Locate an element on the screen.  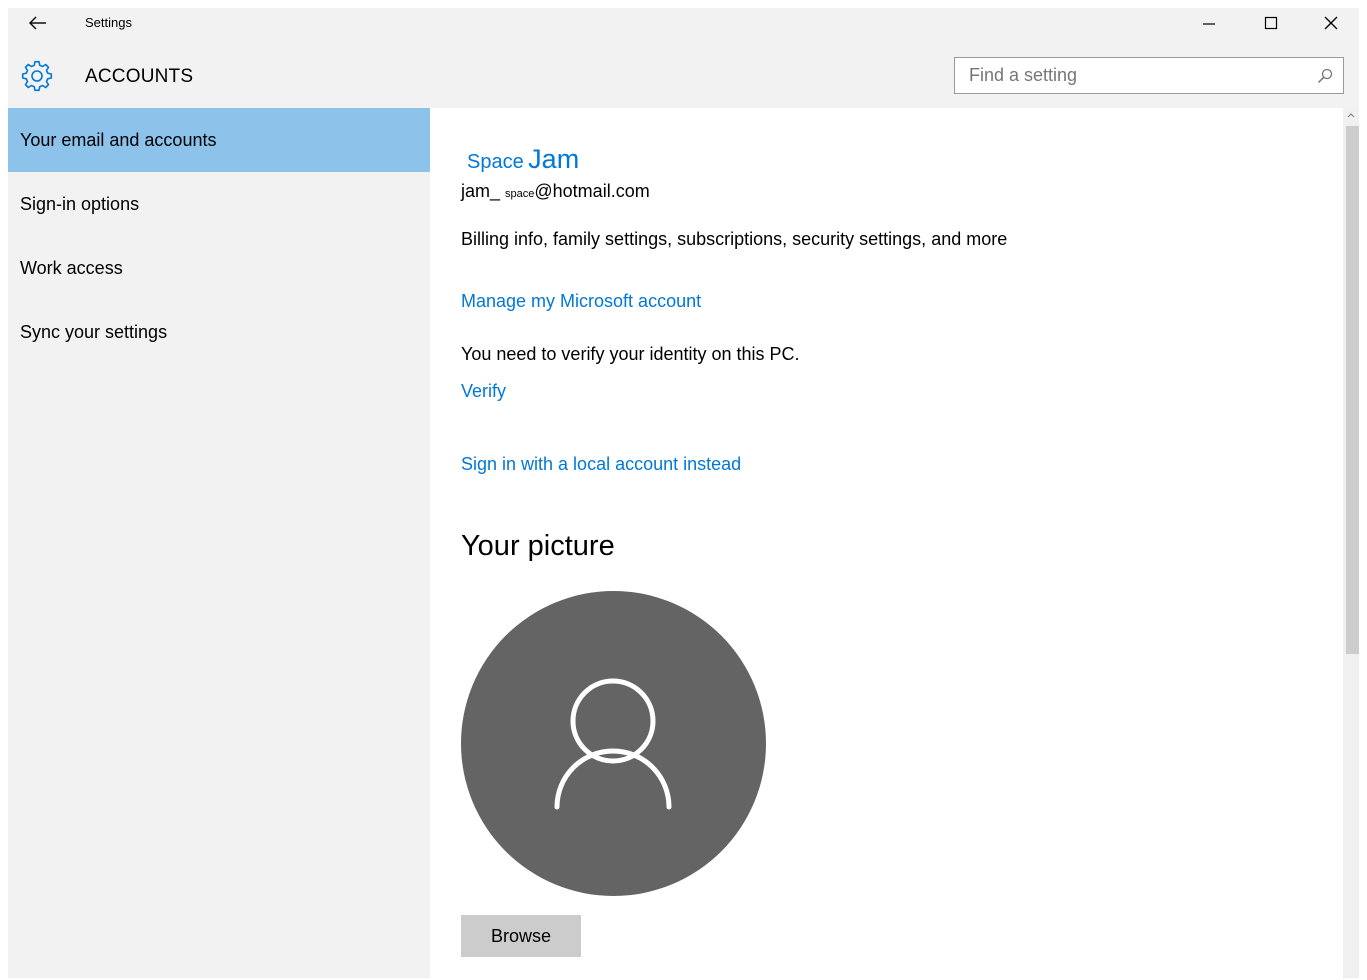
search-input is located at coordinates (1139, 75).